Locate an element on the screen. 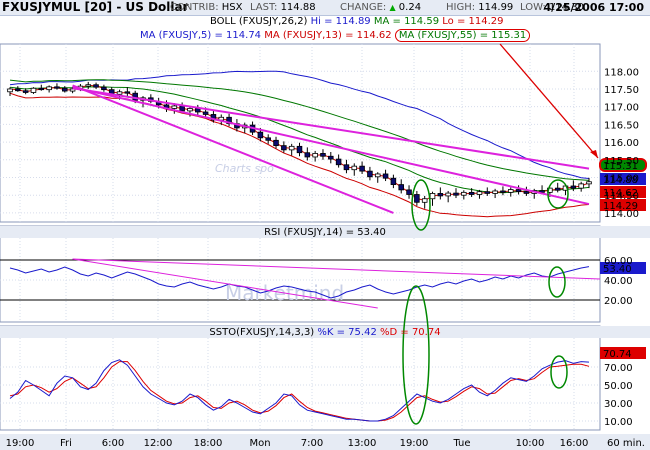  y-tick-label: 114.50 is located at coordinates (621, 196).